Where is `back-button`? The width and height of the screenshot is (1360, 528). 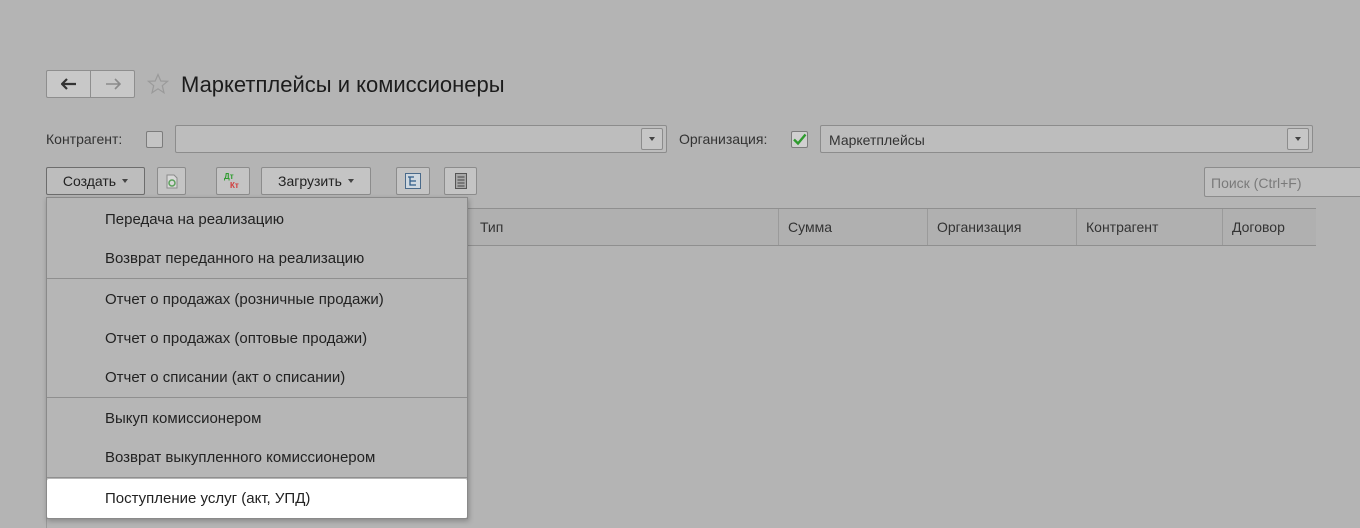
back-button is located at coordinates (68, 84).